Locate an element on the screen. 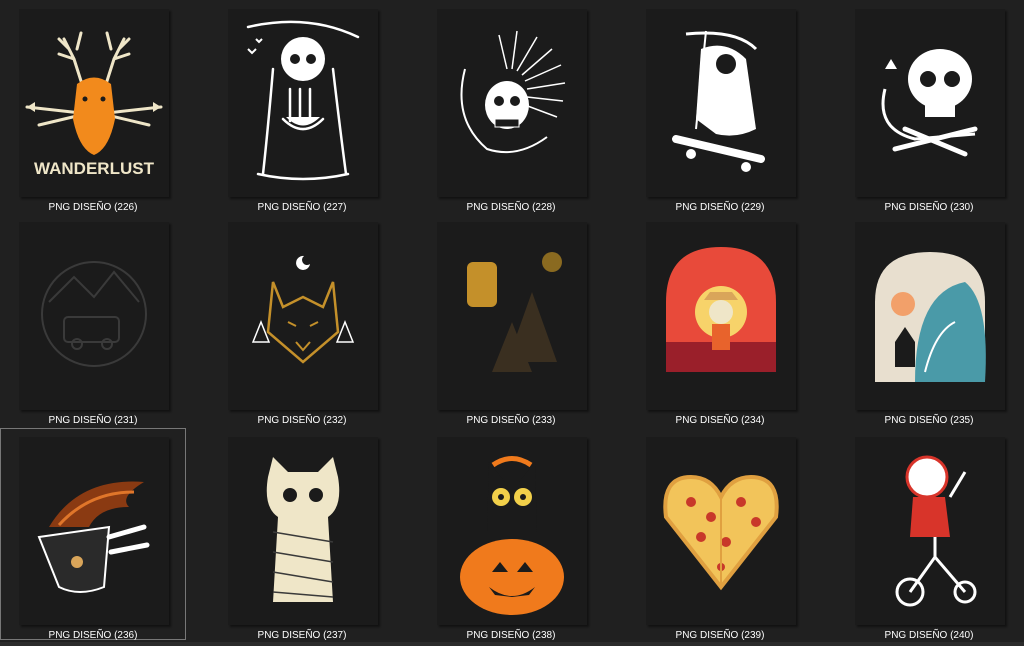 The image size is (1024, 646). file-label: PNG DISEÑO (235) is located at coordinates (929, 420).